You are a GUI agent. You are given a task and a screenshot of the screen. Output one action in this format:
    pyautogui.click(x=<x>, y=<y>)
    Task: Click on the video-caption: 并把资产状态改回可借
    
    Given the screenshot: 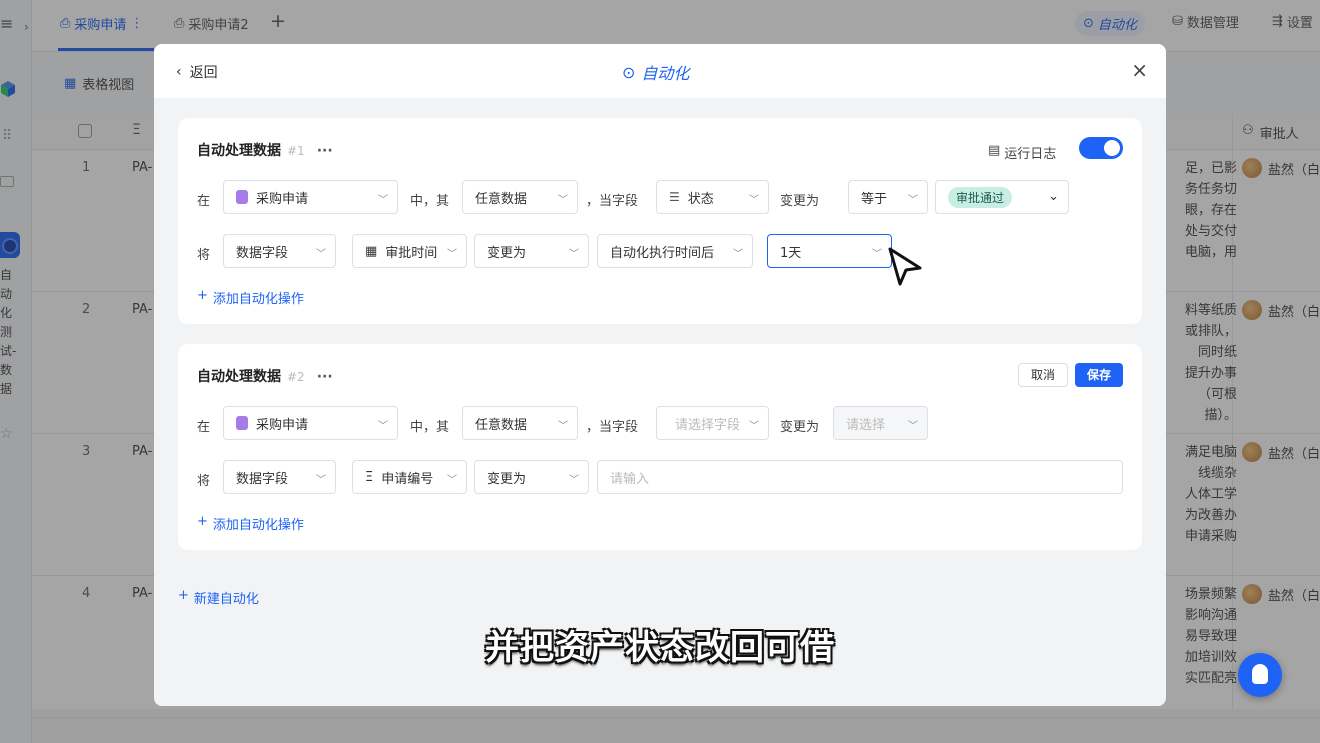 What is the action you would take?
    pyautogui.click(x=660, y=648)
    